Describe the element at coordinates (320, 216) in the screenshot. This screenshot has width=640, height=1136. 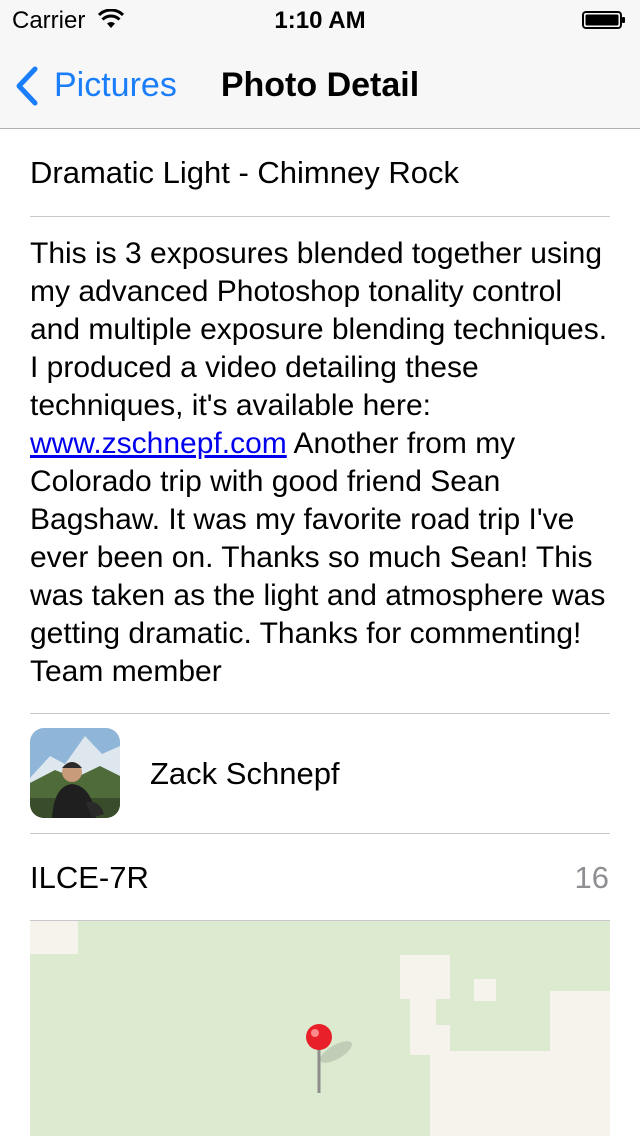
I see `divider` at that location.